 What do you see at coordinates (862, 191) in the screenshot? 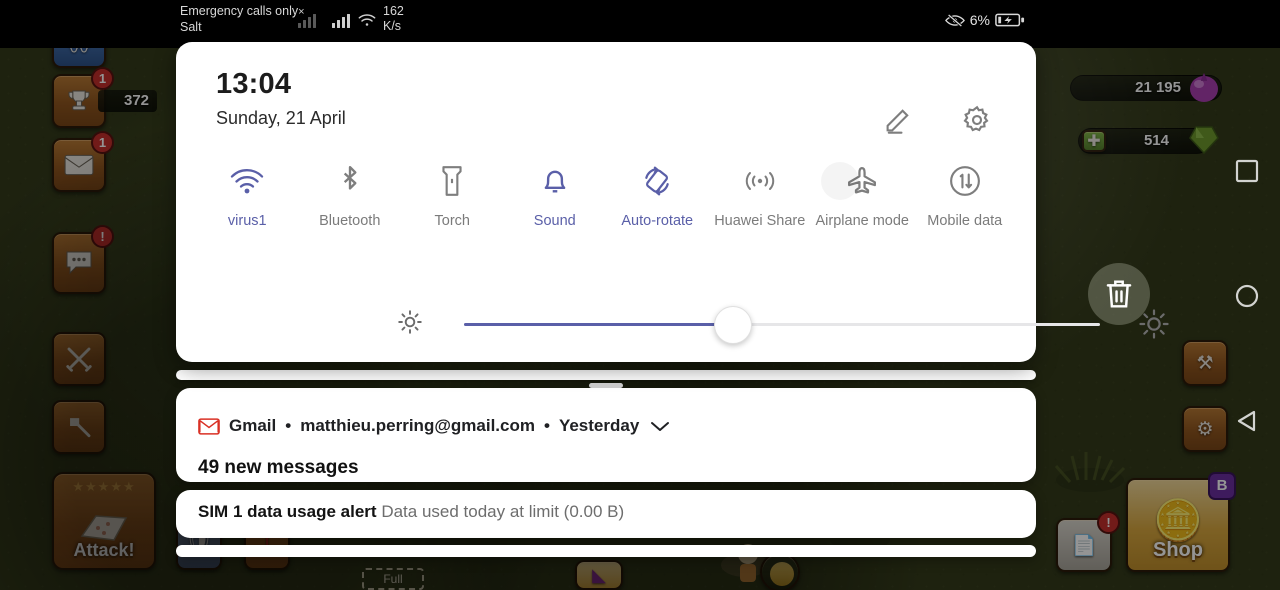
I see `tile-airplane-mode: Airplane mode` at bounding box center [862, 191].